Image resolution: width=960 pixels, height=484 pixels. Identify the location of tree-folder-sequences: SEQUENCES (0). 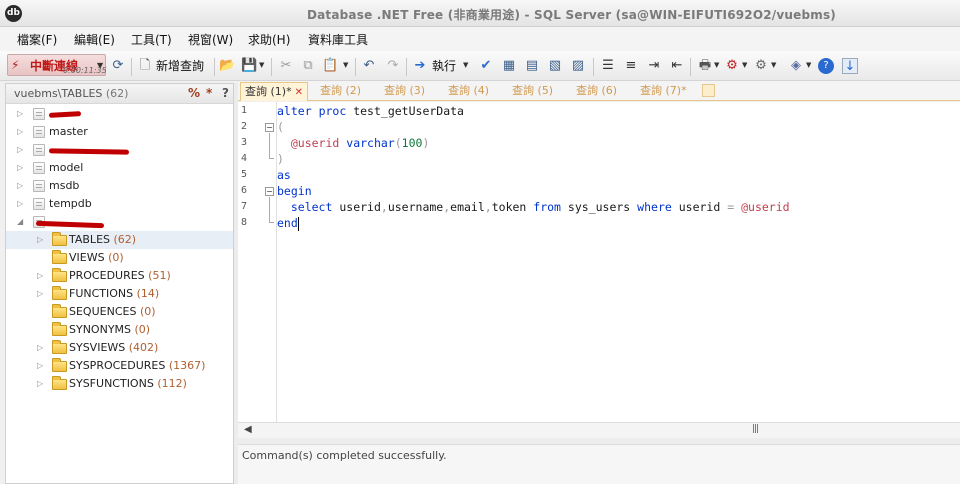
(119, 312).